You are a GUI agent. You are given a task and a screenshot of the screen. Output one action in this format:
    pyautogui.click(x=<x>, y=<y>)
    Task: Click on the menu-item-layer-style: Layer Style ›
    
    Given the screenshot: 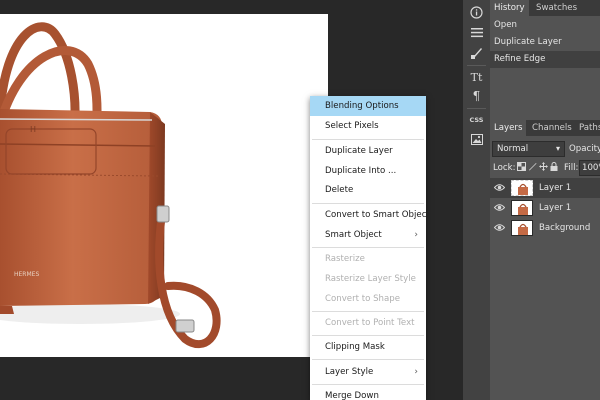 What is the action you would take?
    pyautogui.click(x=368, y=372)
    